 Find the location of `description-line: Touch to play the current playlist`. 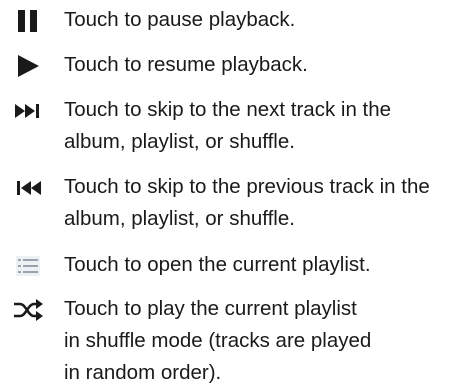

description-line: Touch to play the current playlist is located at coordinates (210, 308).